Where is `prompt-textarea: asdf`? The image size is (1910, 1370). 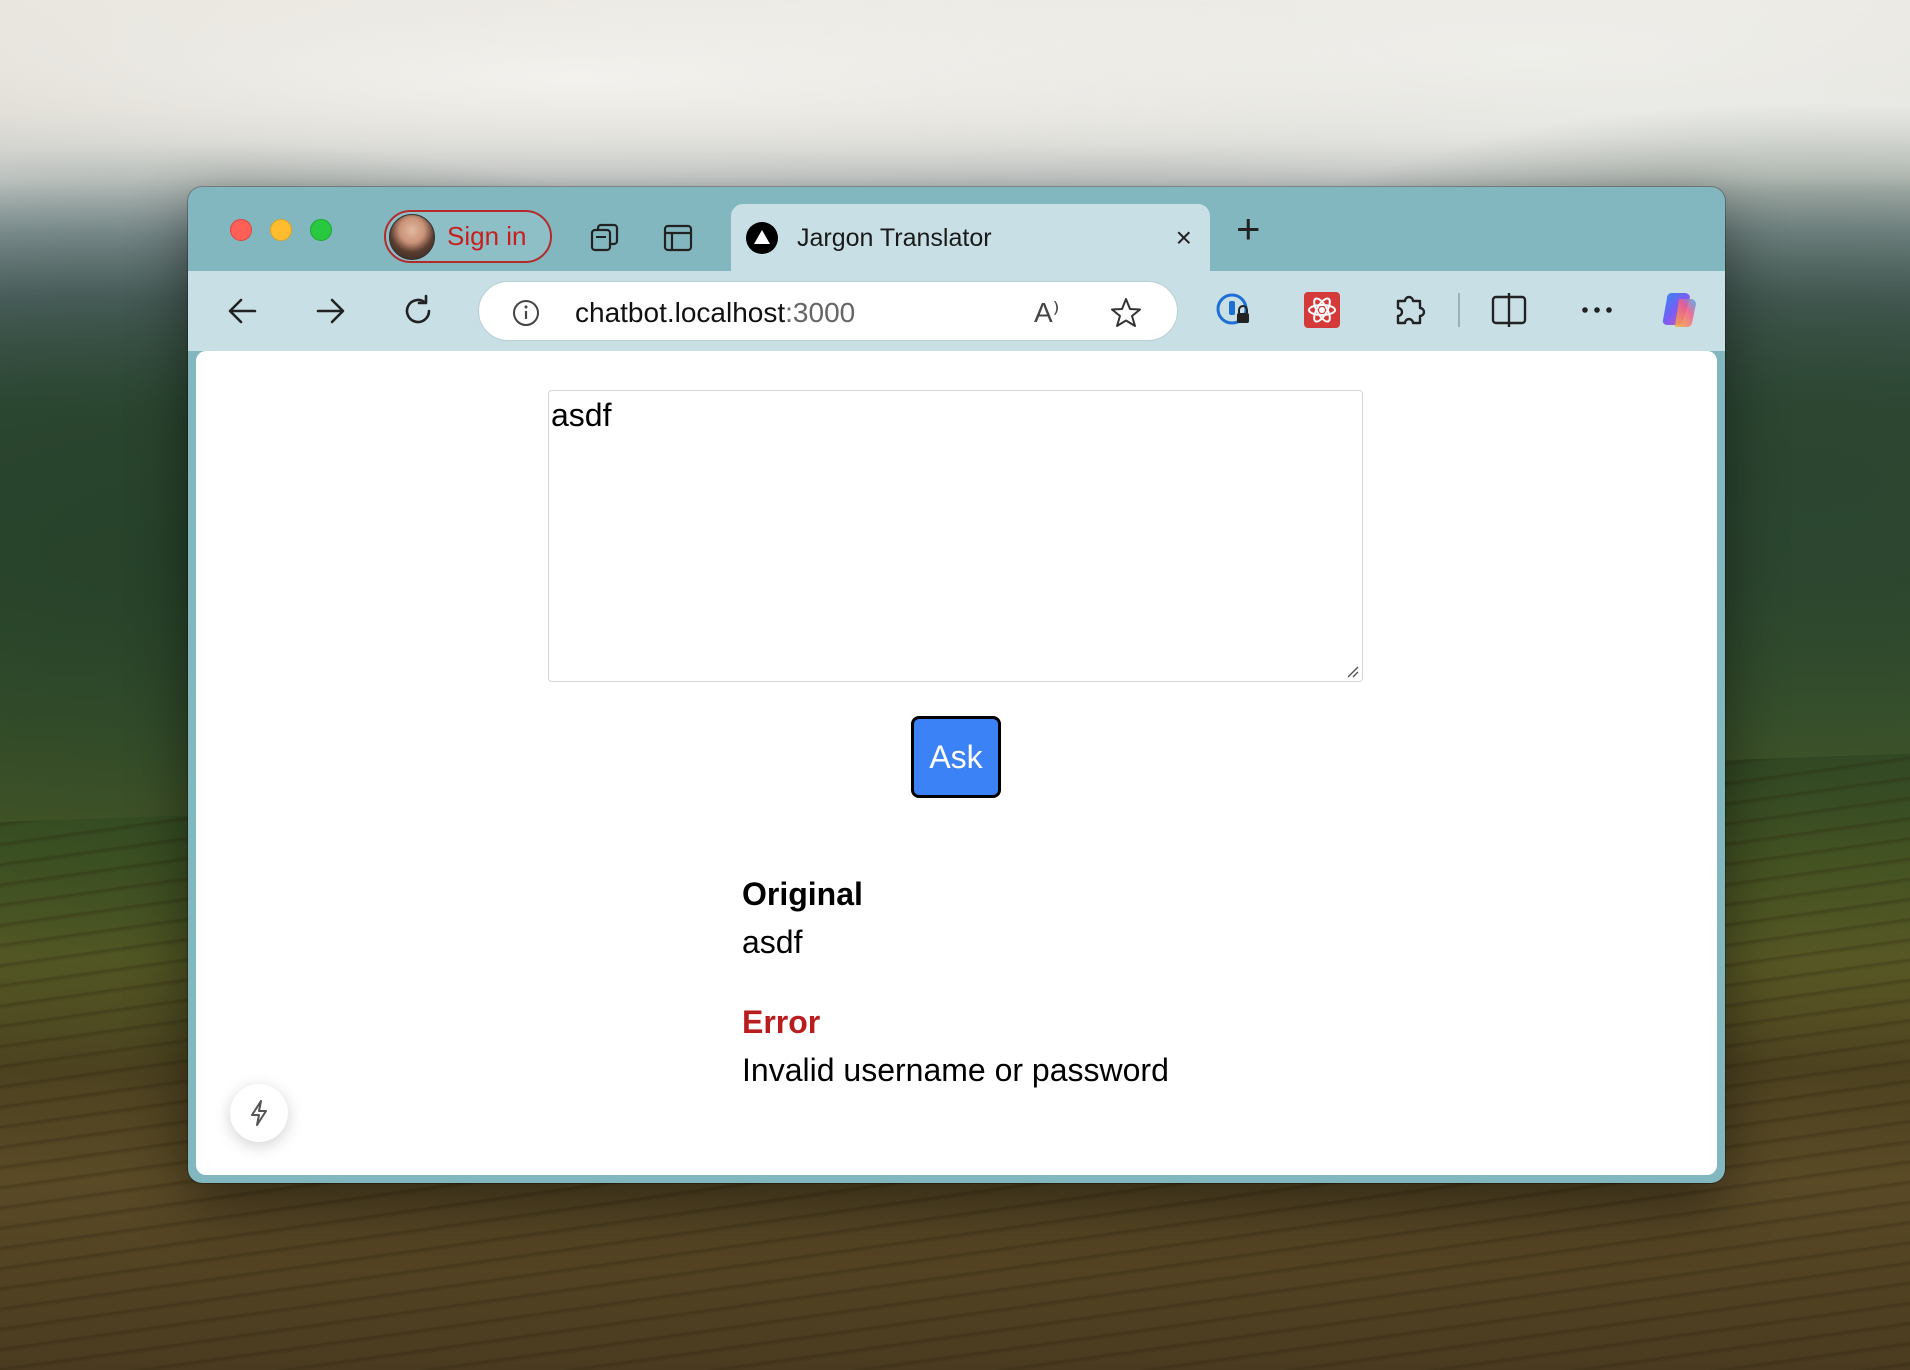 prompt-textarea: asdf is located at coordinates (955, 536).